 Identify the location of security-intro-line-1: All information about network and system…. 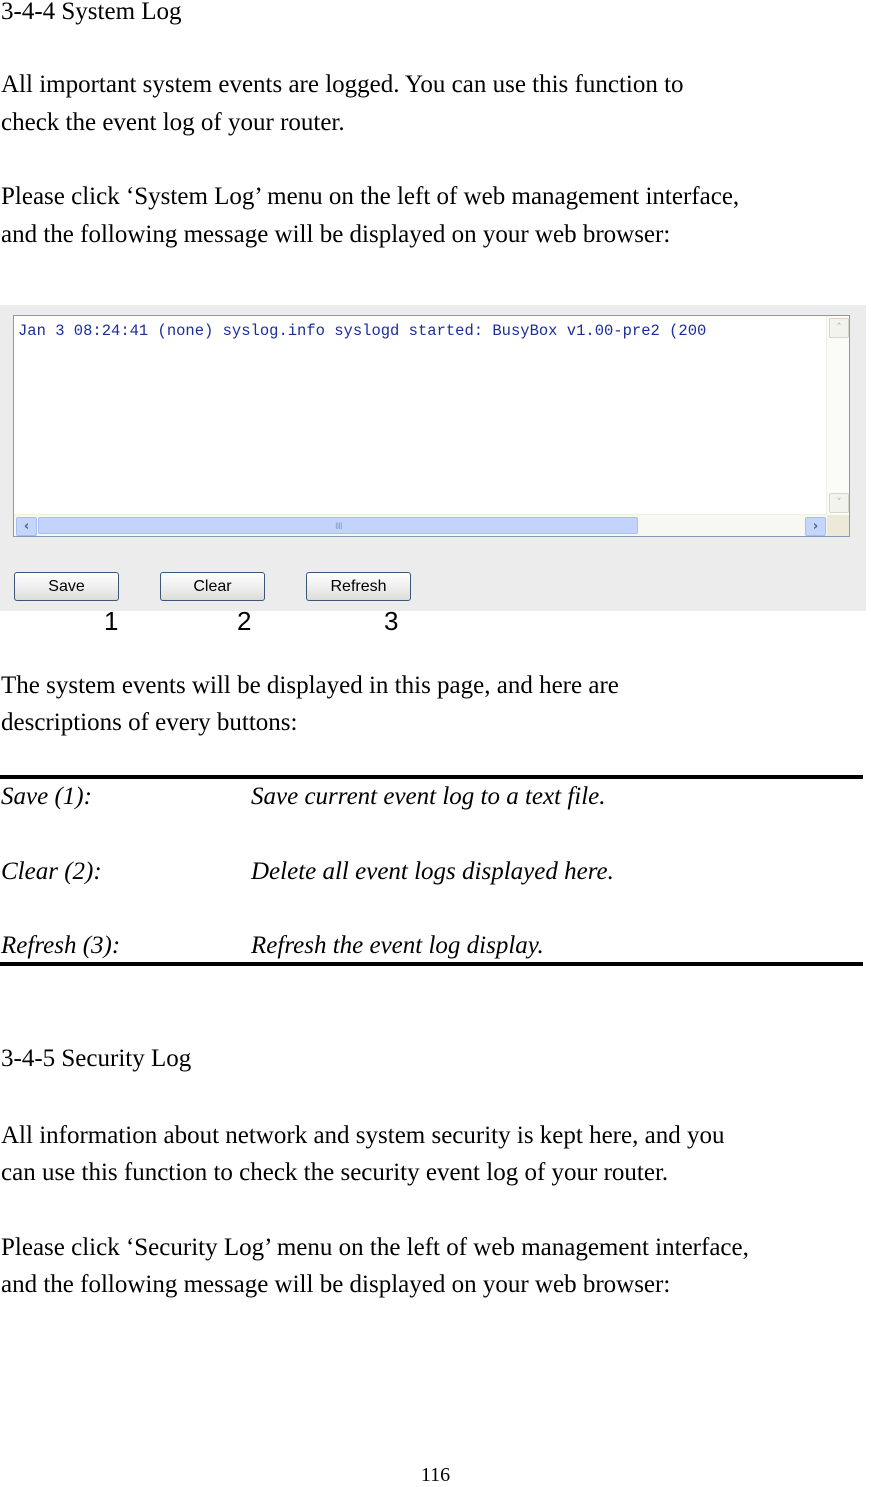
(363, 1135).